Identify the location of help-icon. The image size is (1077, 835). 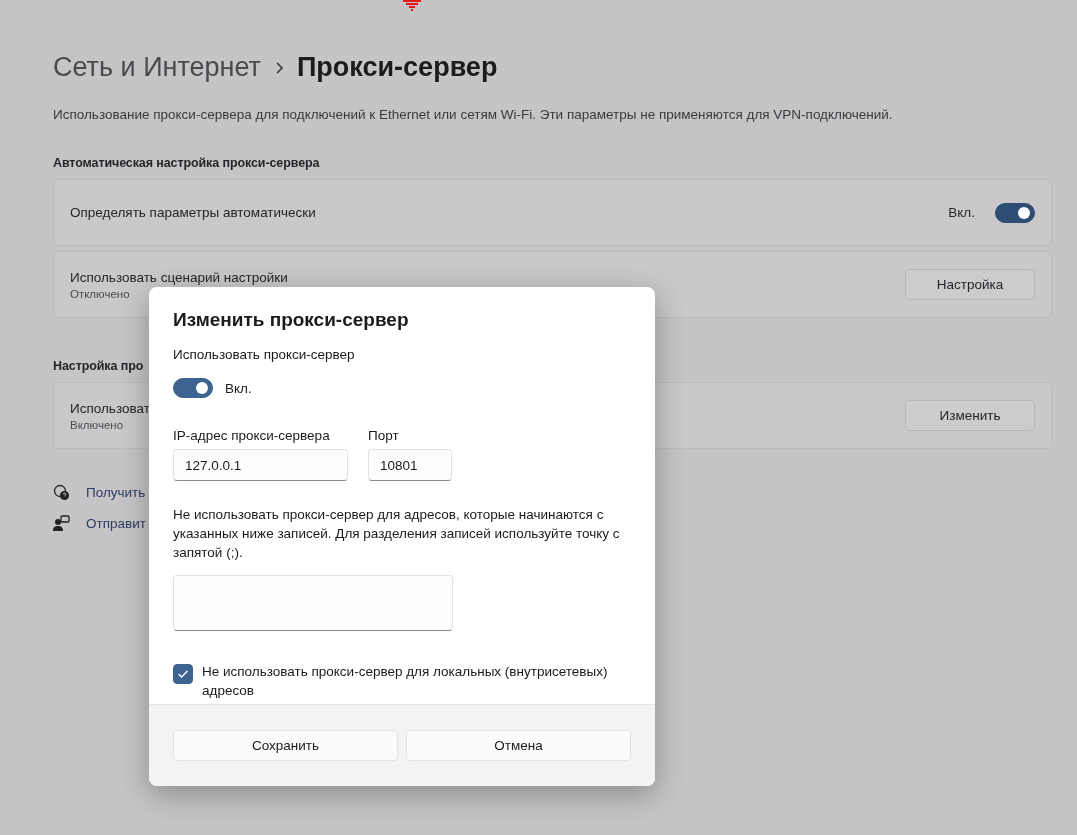
(61, 492).